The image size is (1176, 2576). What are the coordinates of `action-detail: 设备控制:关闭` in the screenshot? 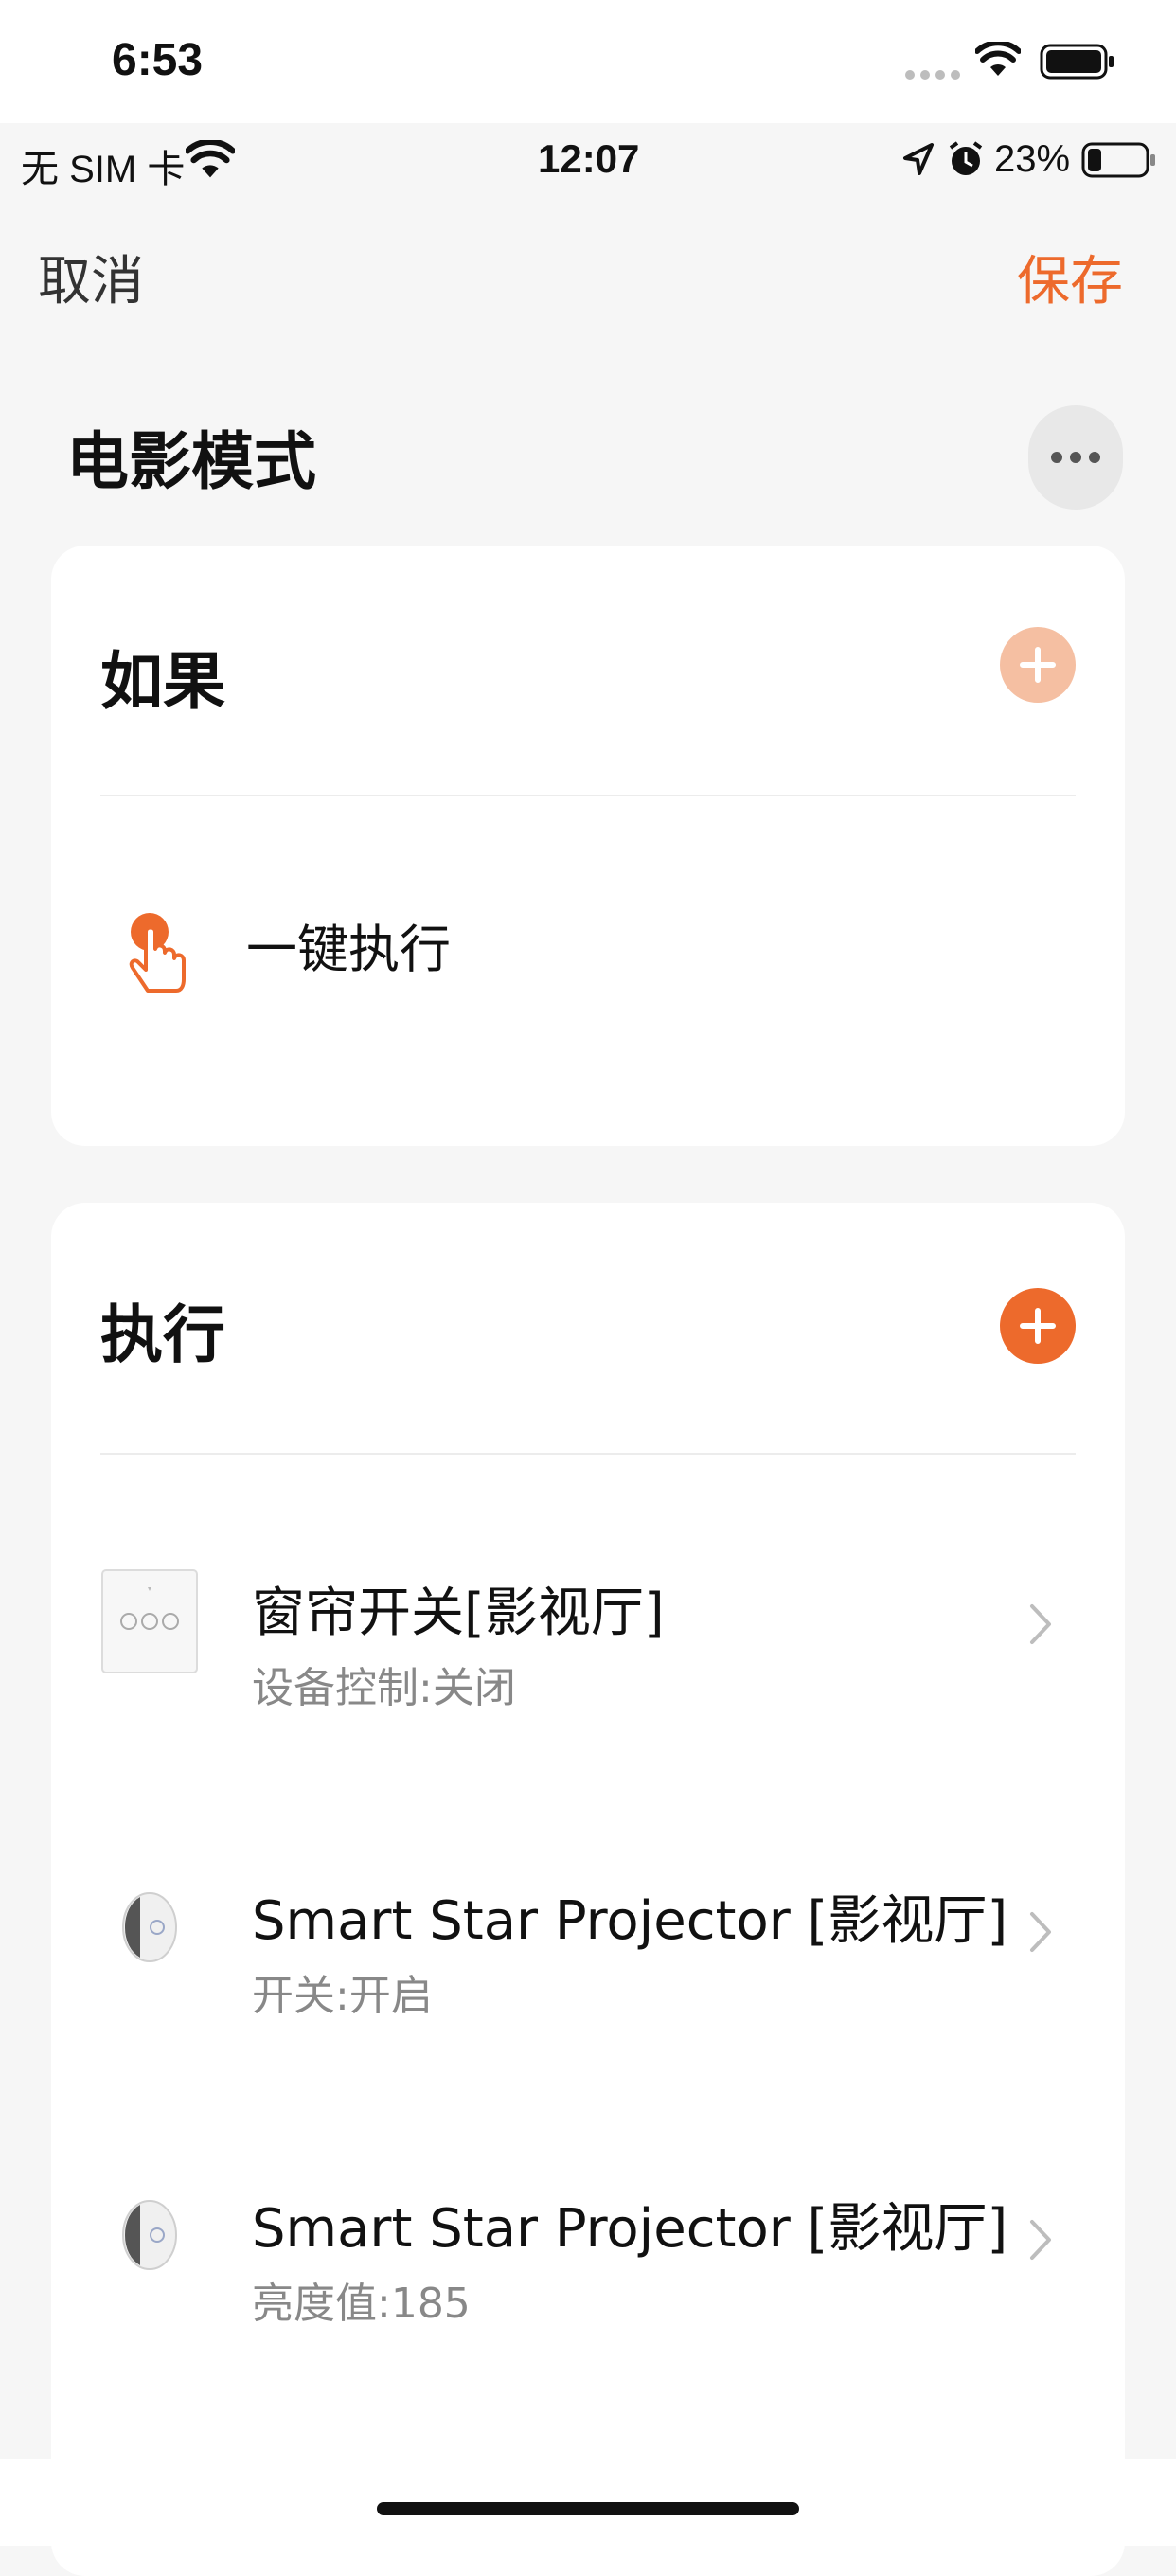 It's located at (384, 1688).